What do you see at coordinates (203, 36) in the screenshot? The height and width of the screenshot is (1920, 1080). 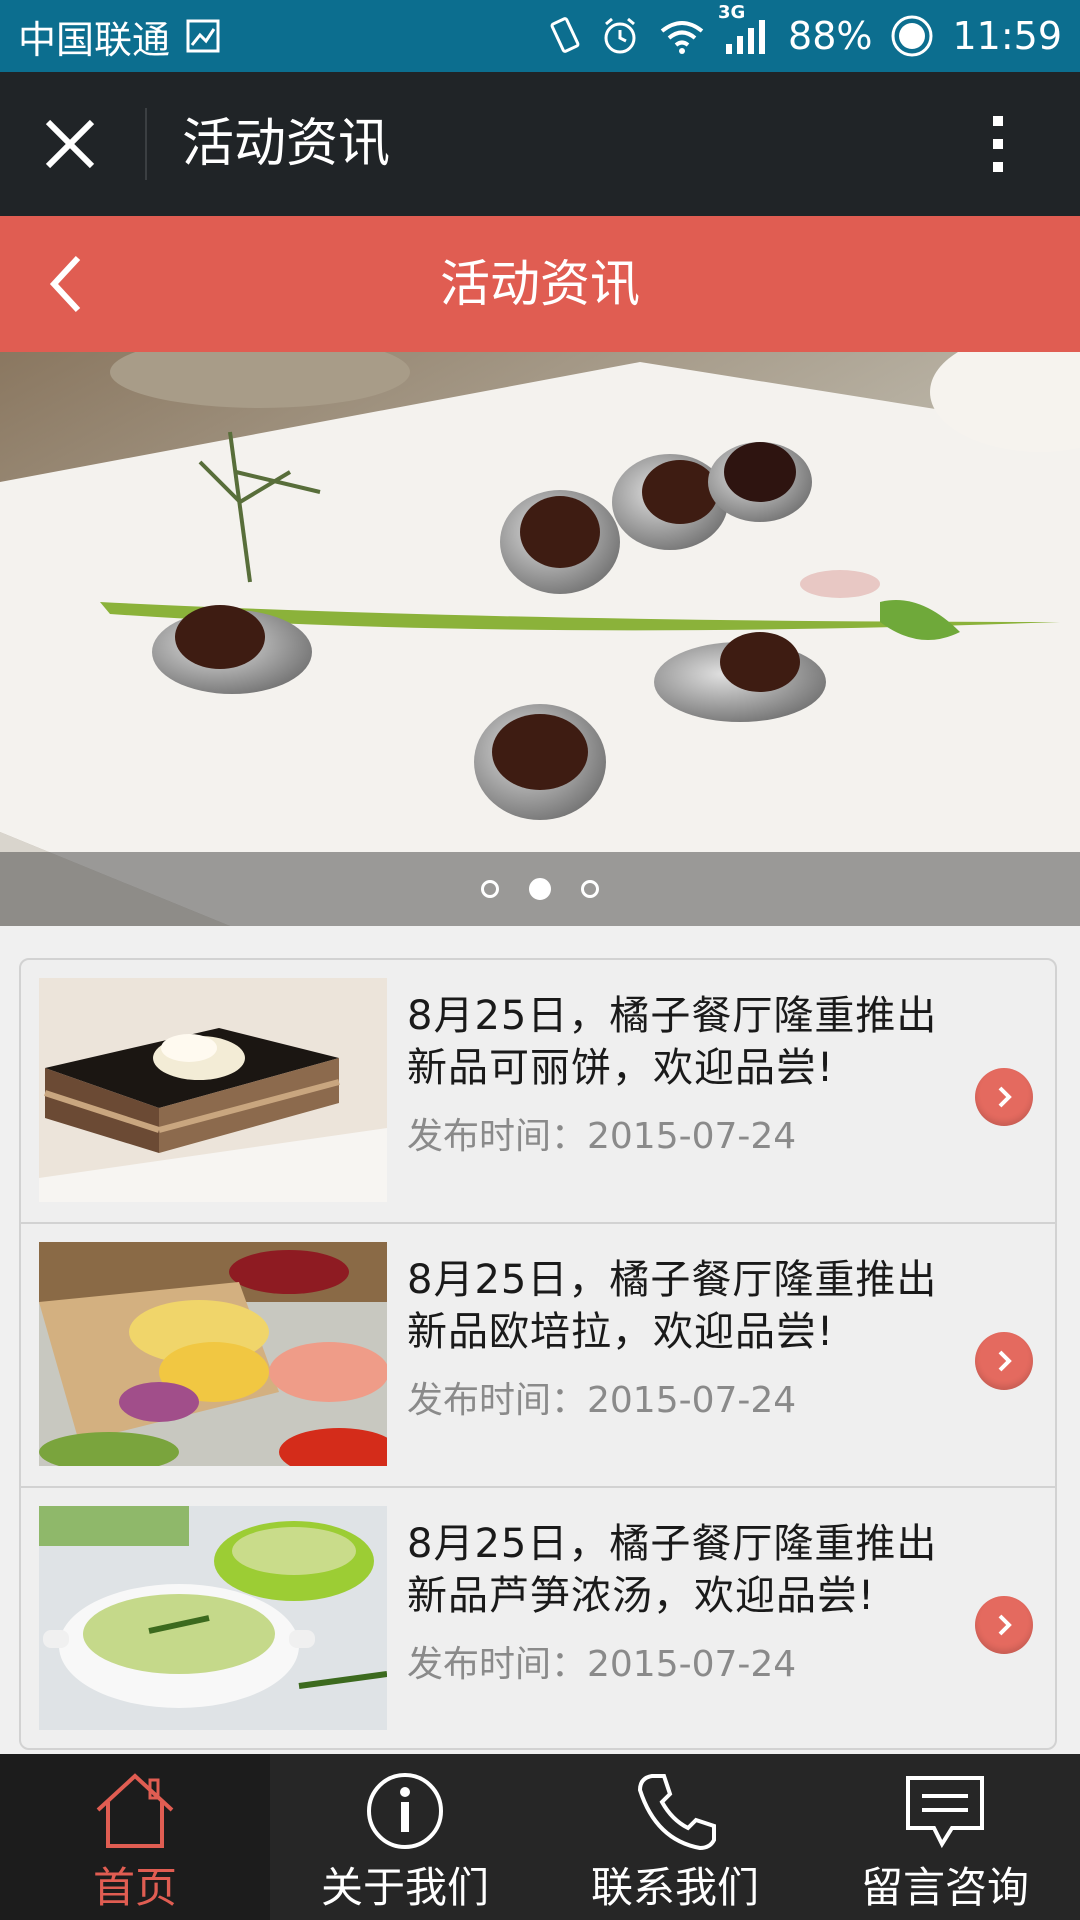 I see `screenshot-icon` at bounding box center [203, 36].